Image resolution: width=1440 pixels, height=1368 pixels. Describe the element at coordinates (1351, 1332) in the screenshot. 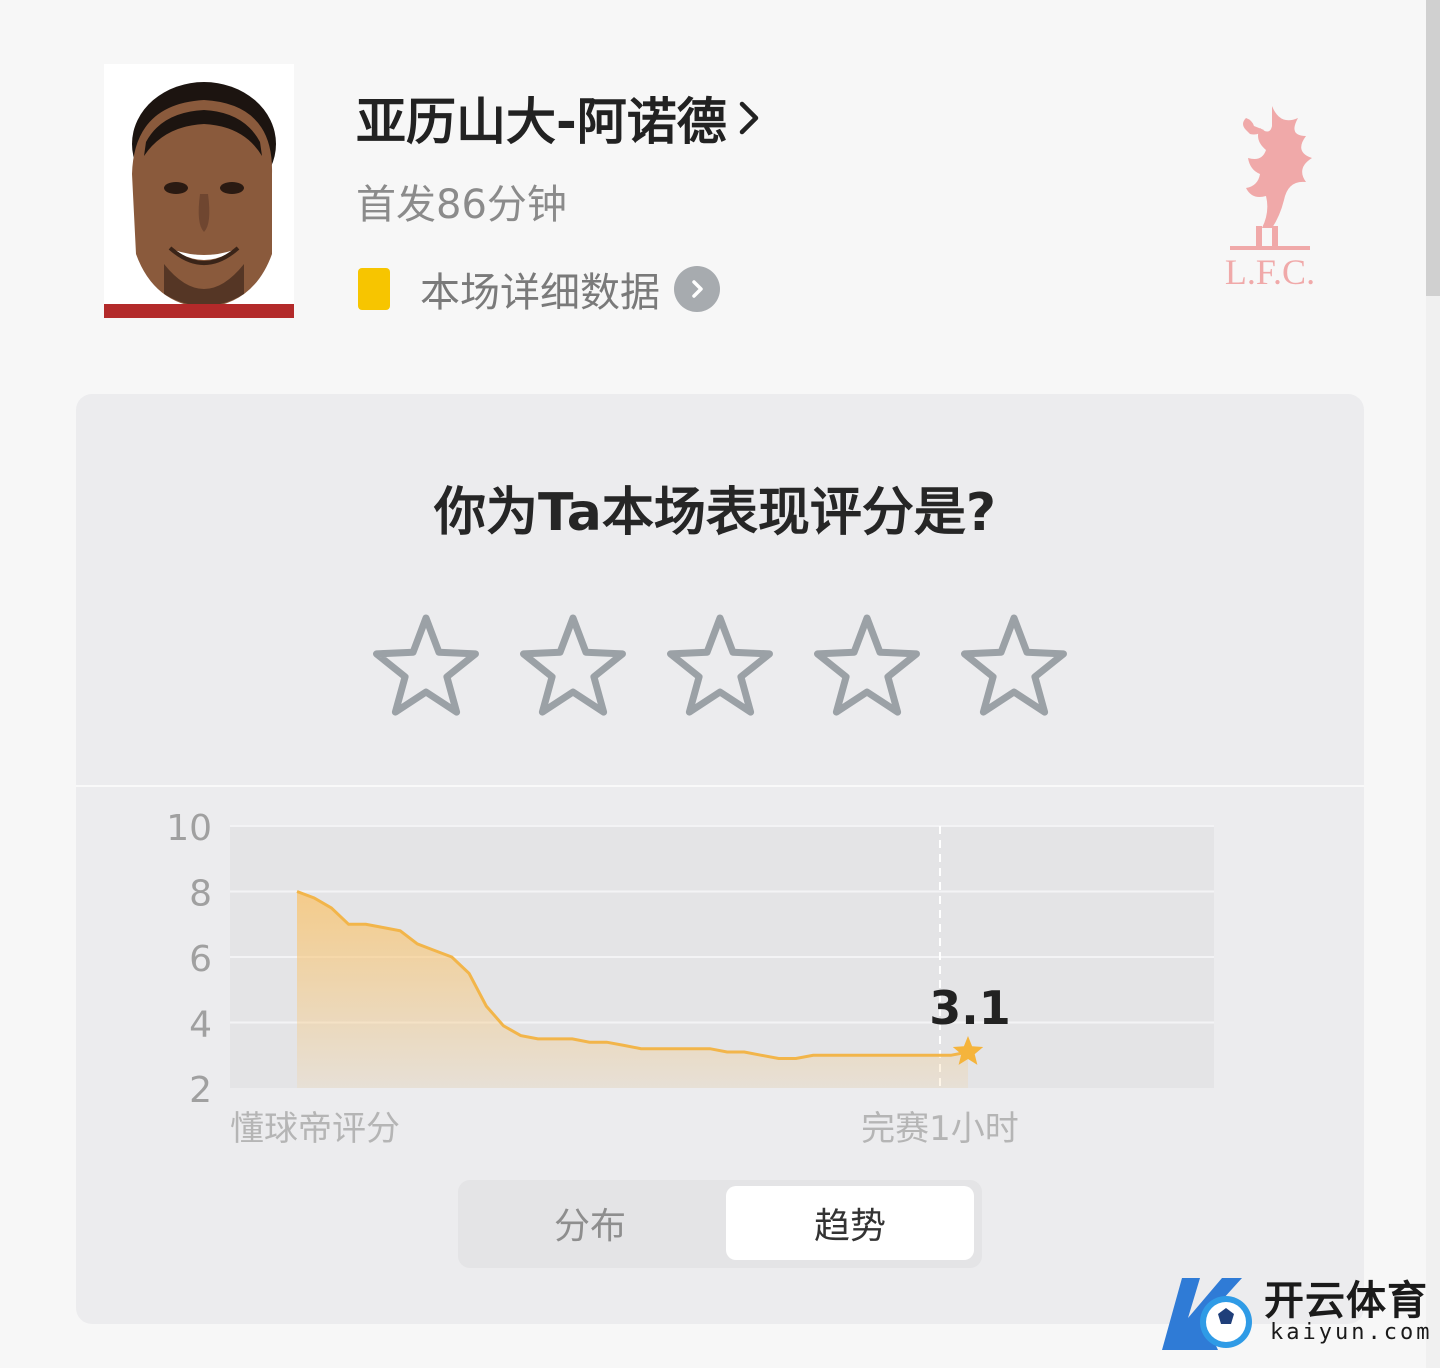

I see `watermark-url: kaiyun.com` at that location.